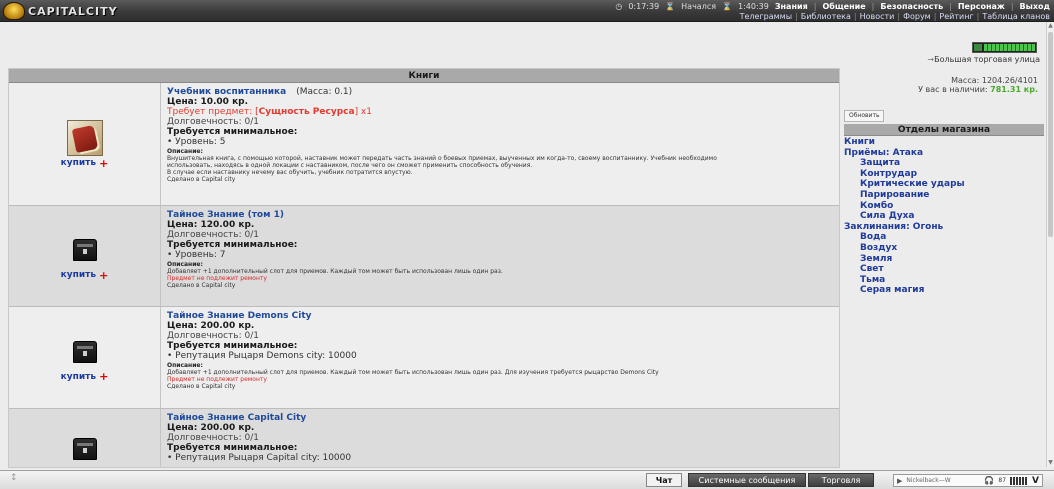  What do you see at coordinates (644, 6) in the screenshot?
I see `clock-time: 0:17:39` at bounding box center [644, 6].